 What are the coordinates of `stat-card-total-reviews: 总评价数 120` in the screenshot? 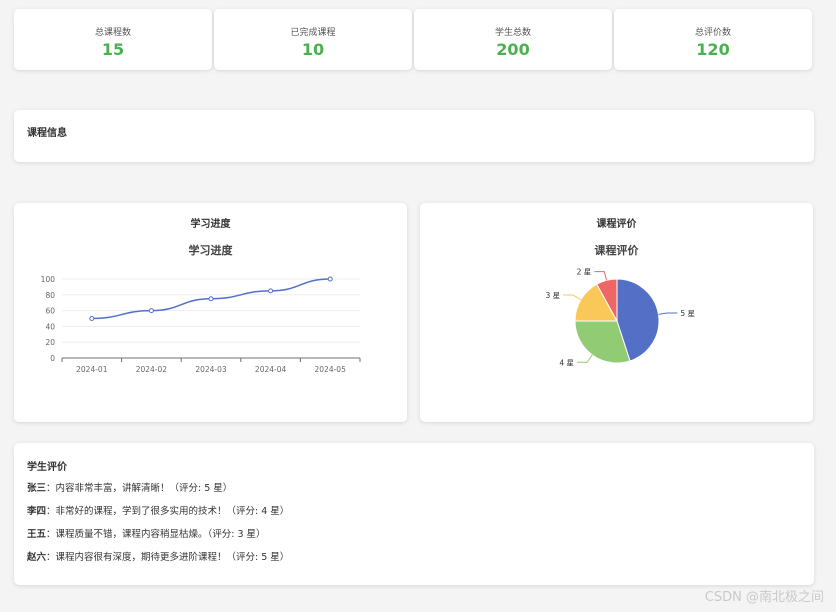 It's located at (713, 39).